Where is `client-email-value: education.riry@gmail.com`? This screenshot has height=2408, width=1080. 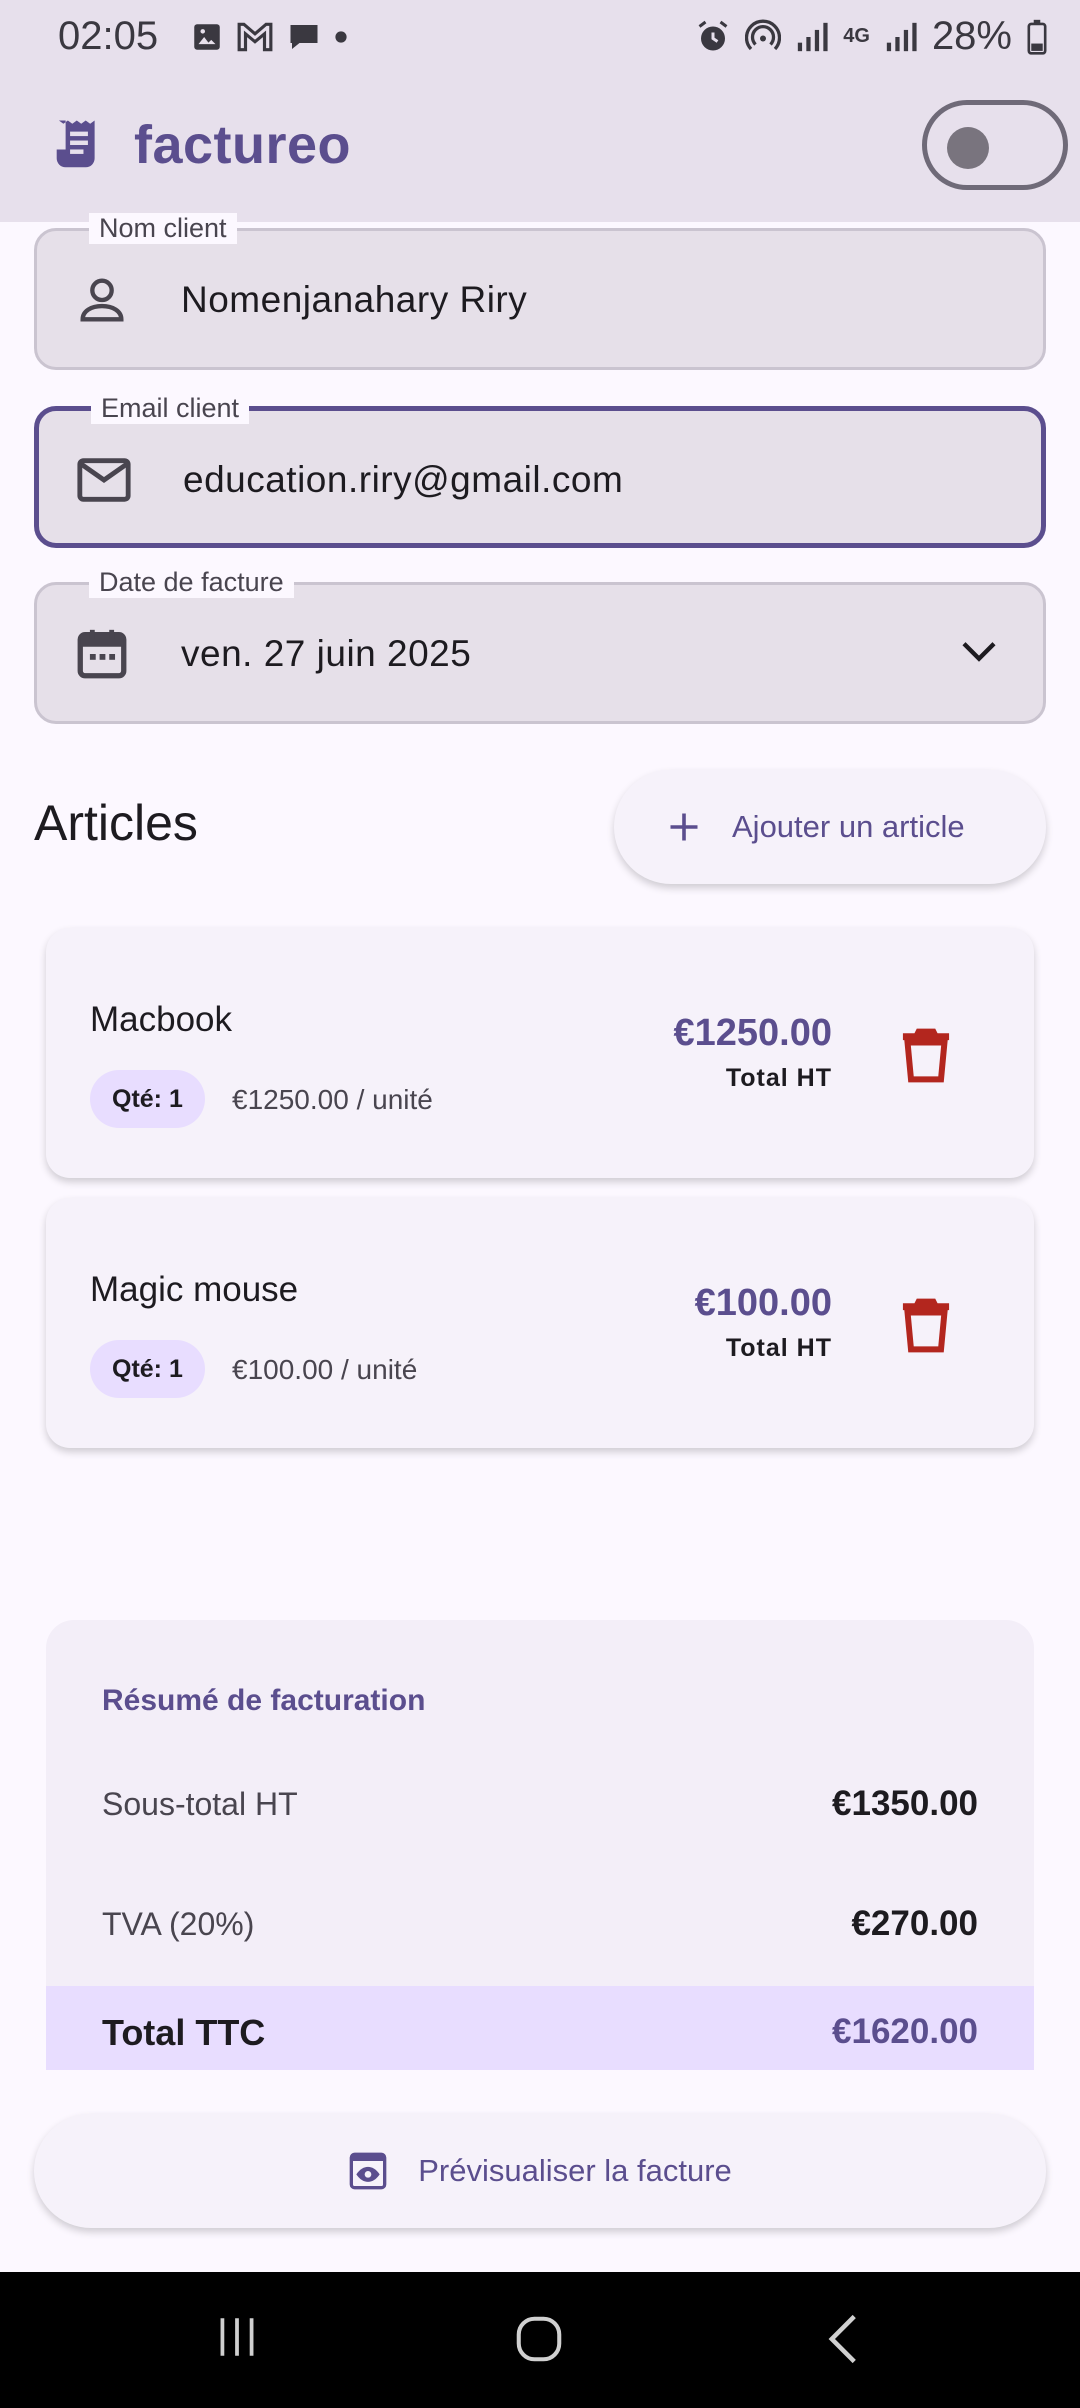
client-email-value: education.riry@gmail.com is located at coordinates (403, 479).